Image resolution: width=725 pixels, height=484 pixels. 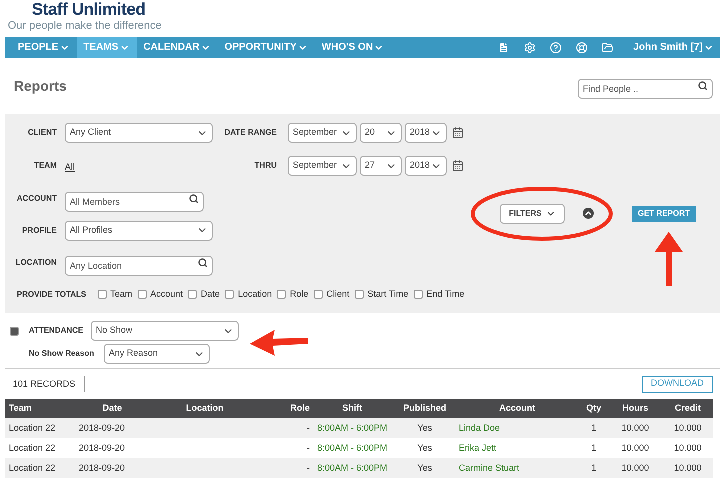 I want to click on help-icon, so click(x=556, y=48).